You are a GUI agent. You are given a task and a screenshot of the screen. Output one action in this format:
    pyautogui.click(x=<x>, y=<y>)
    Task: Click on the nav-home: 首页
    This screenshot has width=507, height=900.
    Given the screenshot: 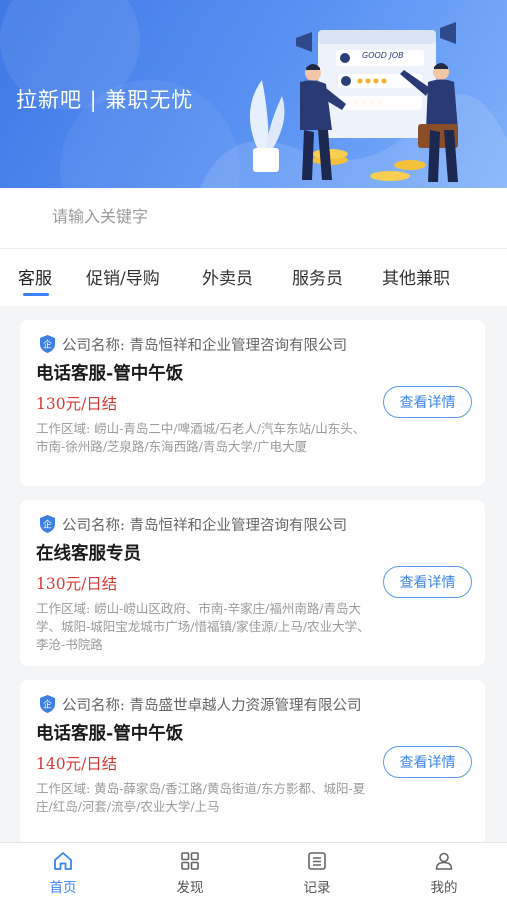 What is the action you would take?
    pyautogui.click(x=63, y=871)
    